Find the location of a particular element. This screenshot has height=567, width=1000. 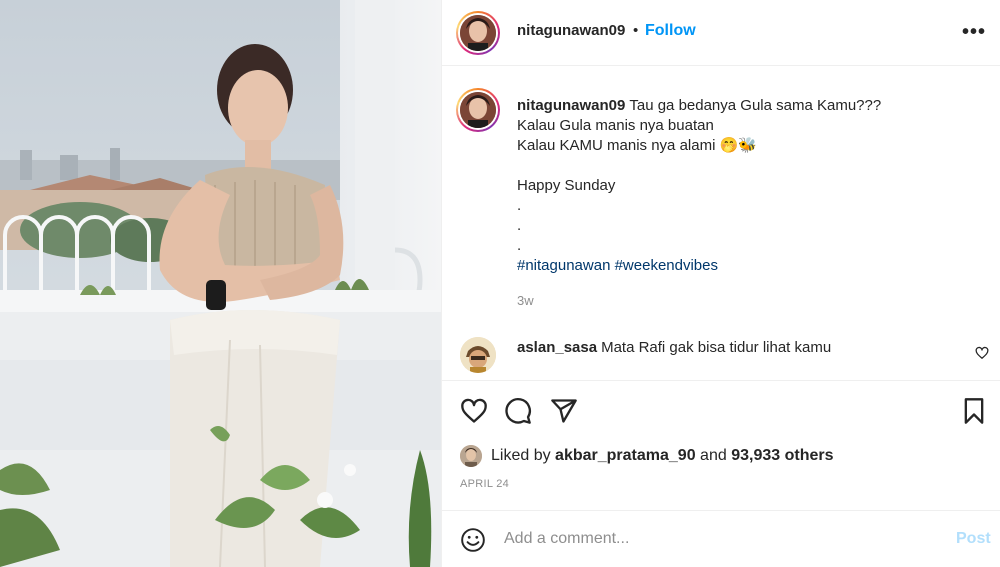

author-avatar is located at coordinates (478, 33).